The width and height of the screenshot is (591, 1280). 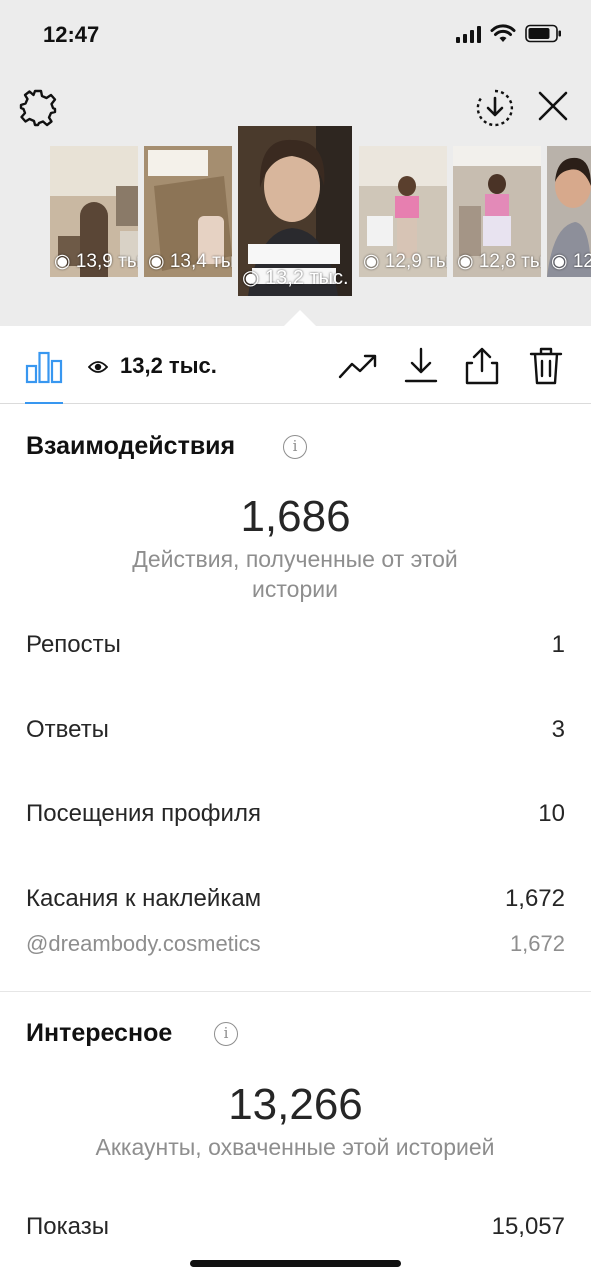 What do you see at coordinates (307, 278) in the screenshot?
I see `story-views-value: 13,2 тыс.` at bounding box center [307, 278].